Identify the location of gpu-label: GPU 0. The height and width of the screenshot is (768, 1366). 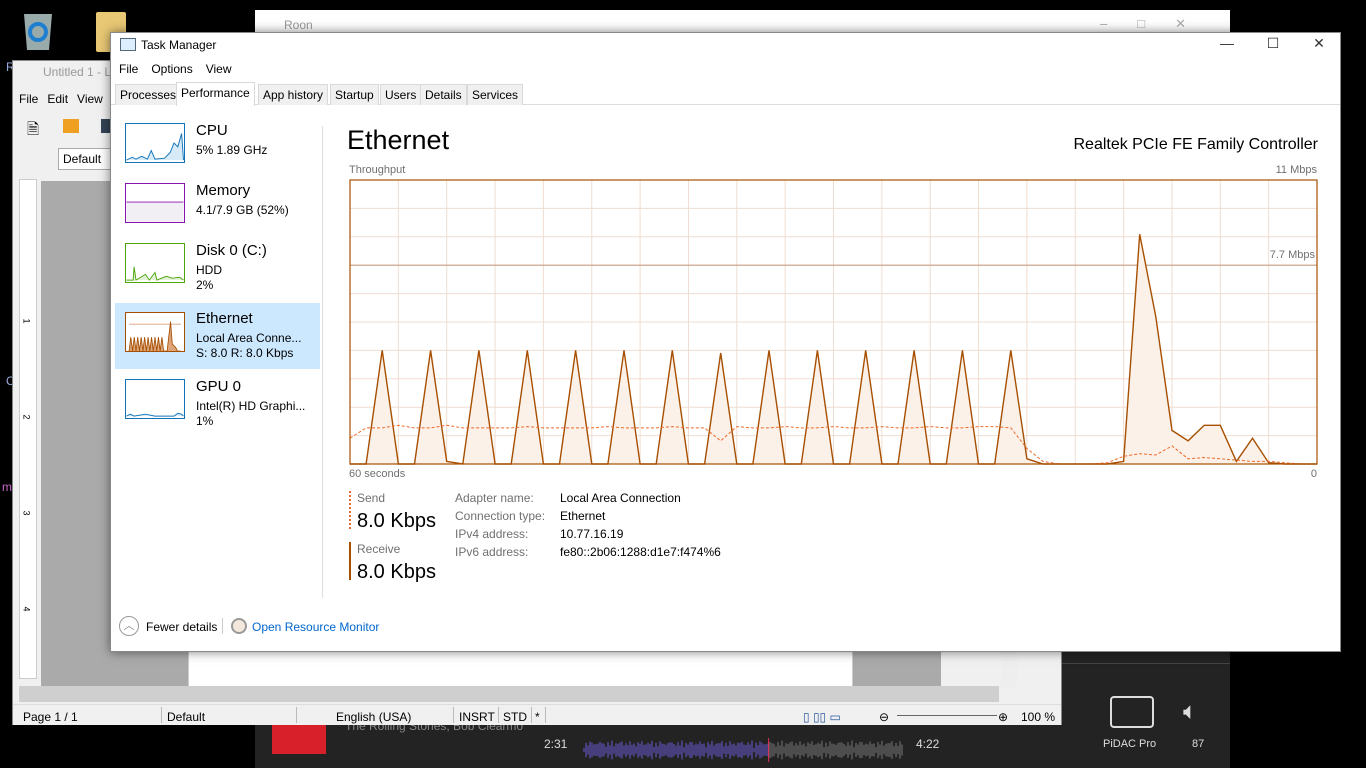
(219, 386).